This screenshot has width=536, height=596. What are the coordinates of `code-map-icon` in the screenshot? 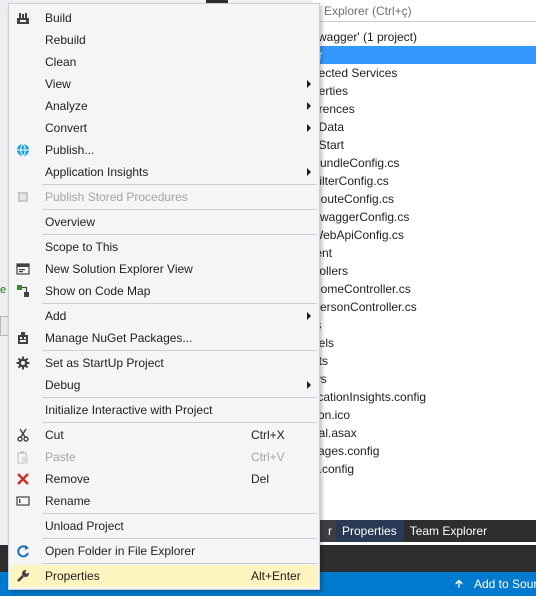 It's located at (23, 291).